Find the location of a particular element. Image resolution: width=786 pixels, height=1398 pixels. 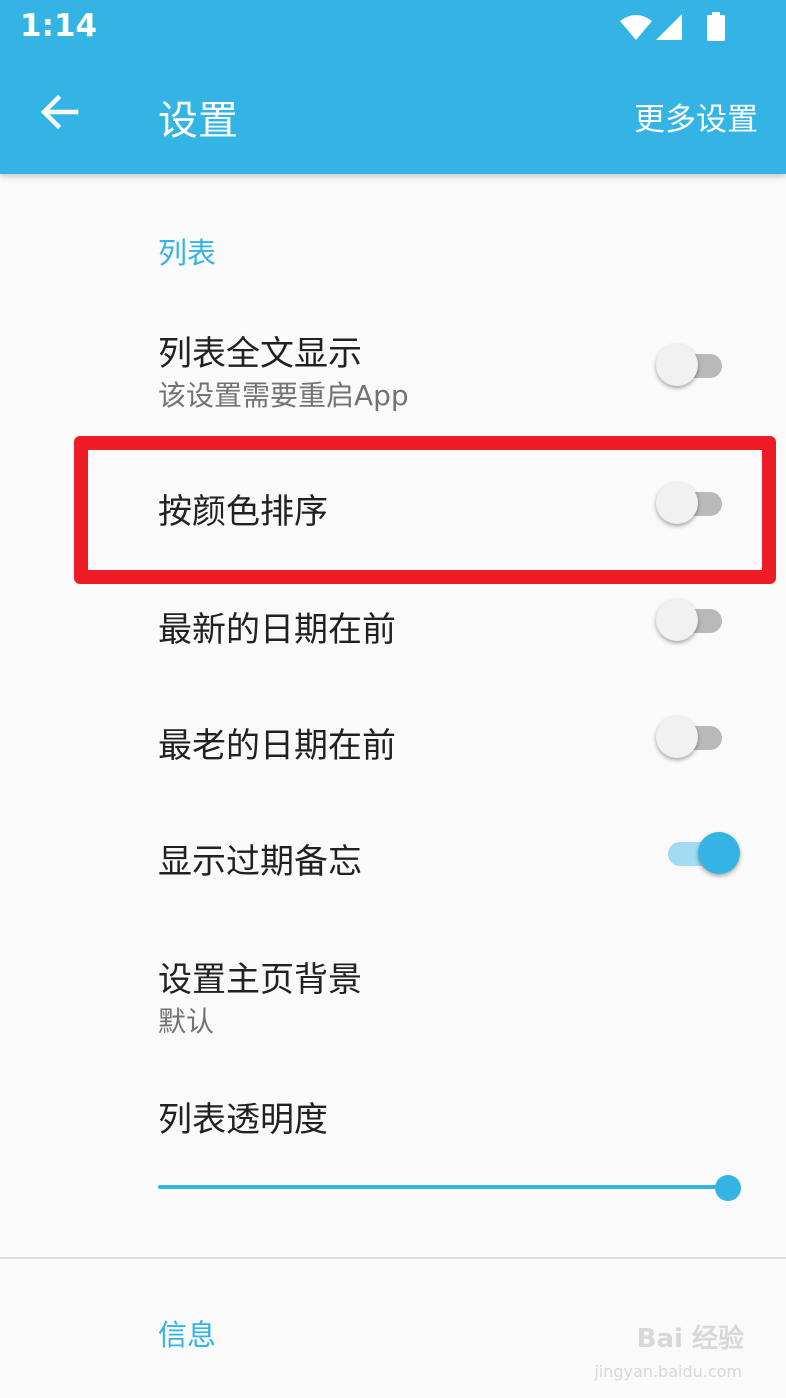

toggle-show-expired is located at coordinates (700, 854).